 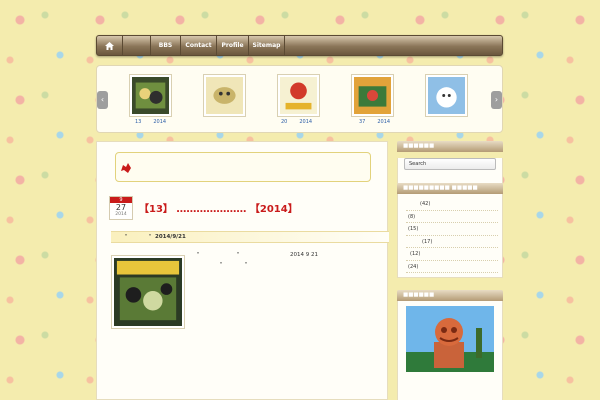 I want to click on slider-prev-button: ‹, so click(x=102, y=100).